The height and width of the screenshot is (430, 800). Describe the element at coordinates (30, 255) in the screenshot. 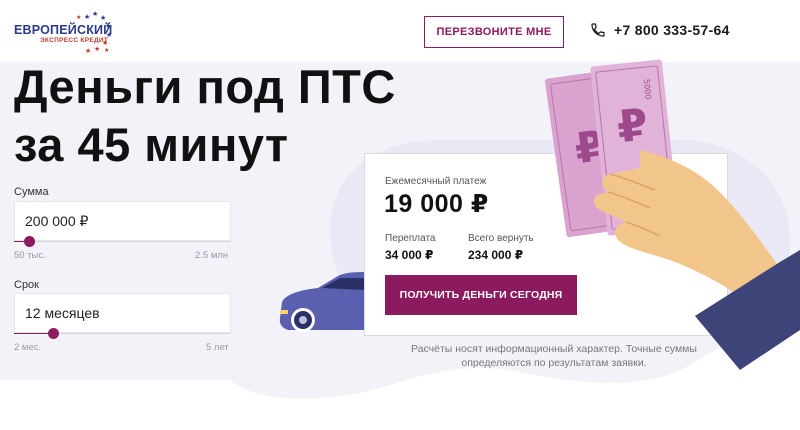

I see `amount-min: 50 тыс.` at that location.